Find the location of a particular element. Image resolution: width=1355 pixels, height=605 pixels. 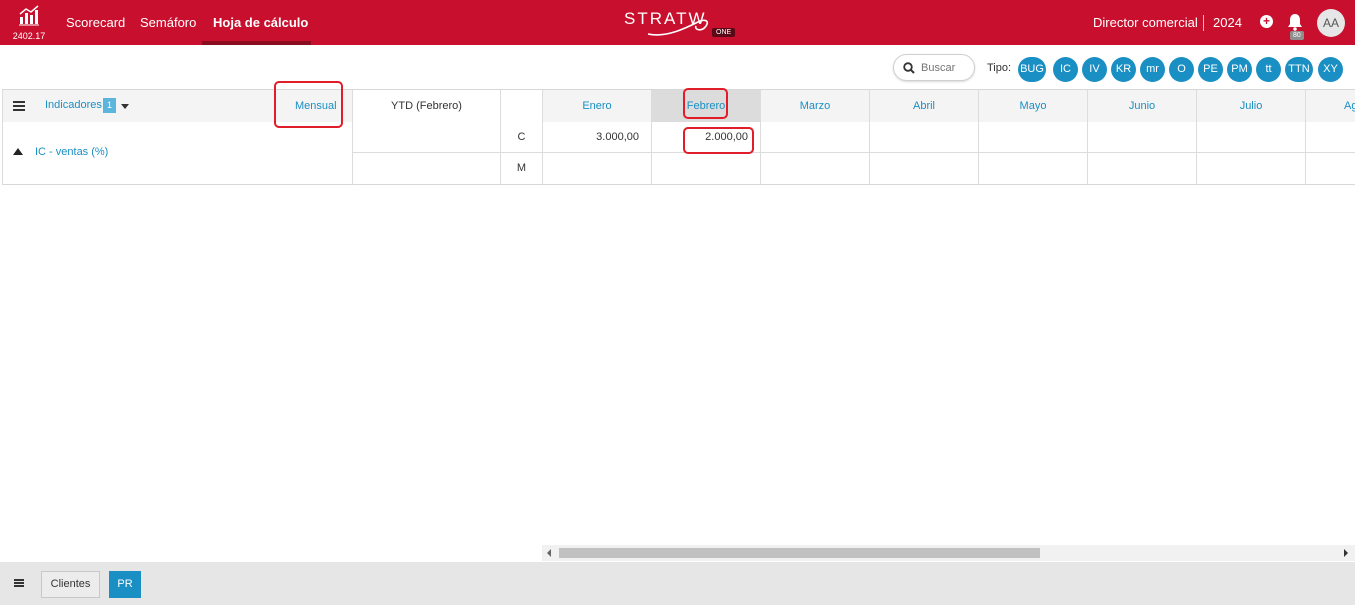

type-filter-ttn: TTN is located at coordinates (1299, 69).